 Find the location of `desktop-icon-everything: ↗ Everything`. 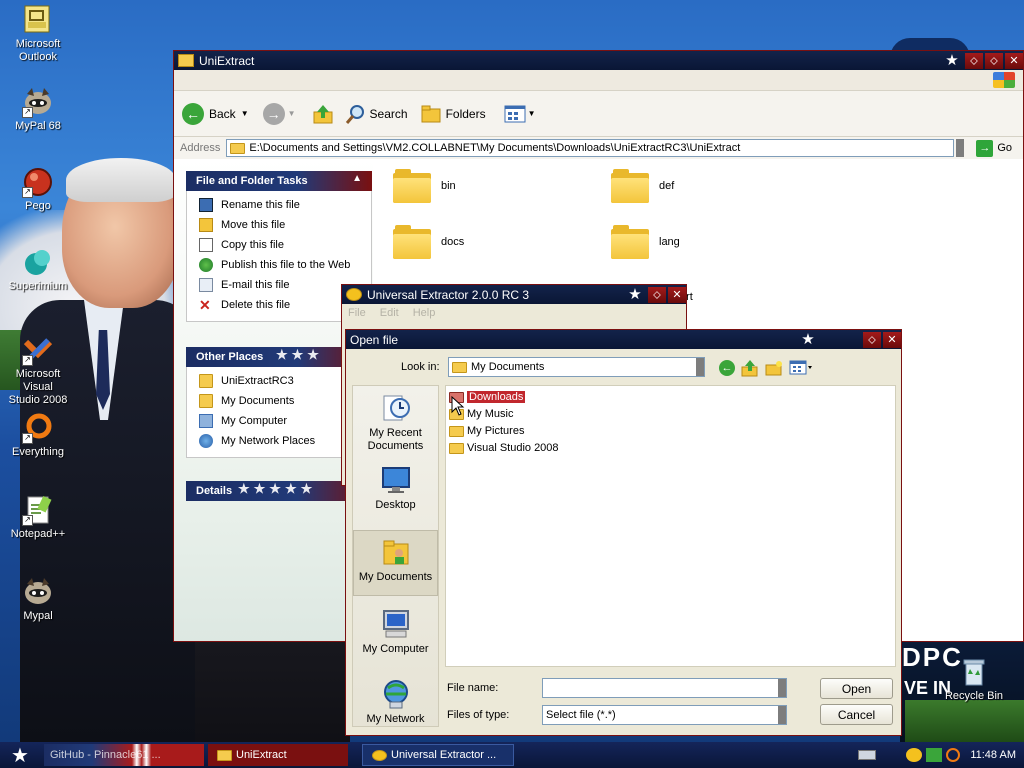

desktop-icon-everything: ↗ Everything is located at coordinates (38, 435).